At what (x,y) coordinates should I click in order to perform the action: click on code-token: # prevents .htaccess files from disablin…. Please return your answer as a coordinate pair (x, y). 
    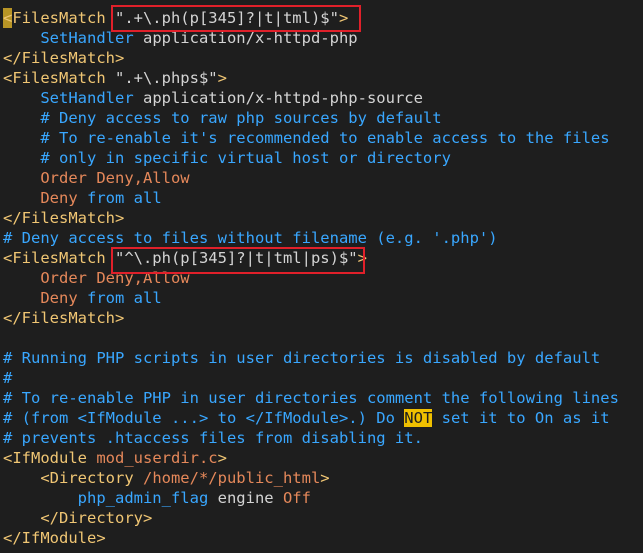
    Looking at the image, I should click on (213, 438).